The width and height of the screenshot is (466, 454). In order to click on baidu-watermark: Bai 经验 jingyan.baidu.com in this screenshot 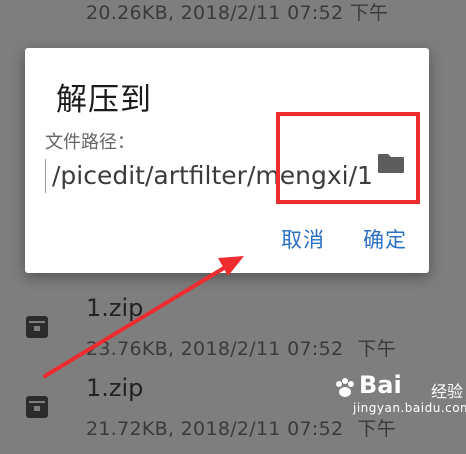, I will do `click(399, 395)`.